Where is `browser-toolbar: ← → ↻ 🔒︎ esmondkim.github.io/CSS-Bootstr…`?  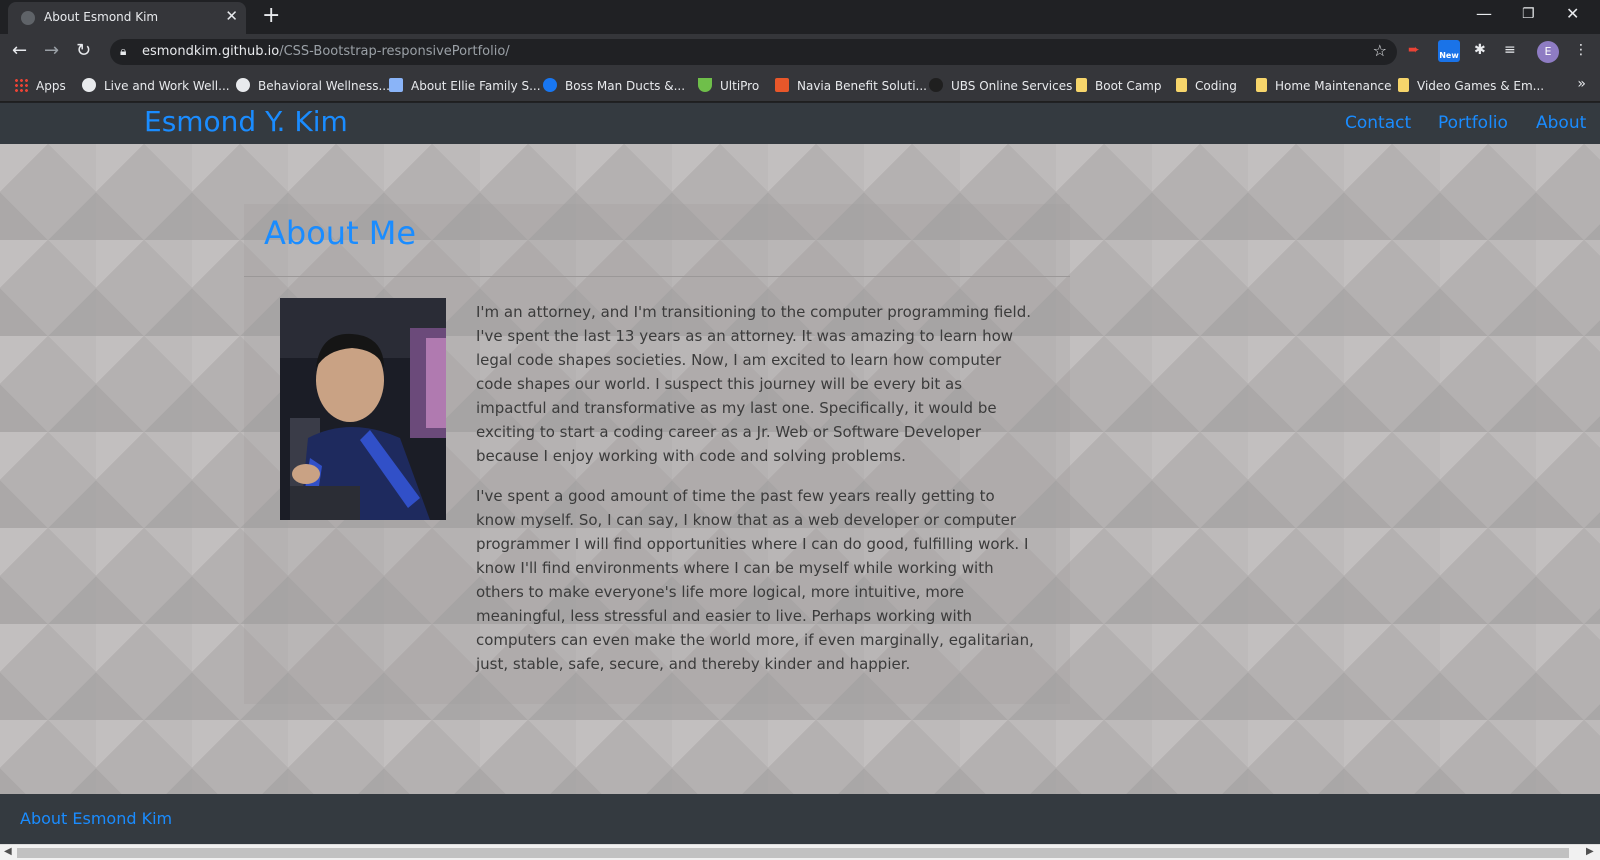
browser-toolbar: ← → ↻ 🔒︎ esmondkim.github.io/CSS-Bootstr… is located at coordinates (800, 52).